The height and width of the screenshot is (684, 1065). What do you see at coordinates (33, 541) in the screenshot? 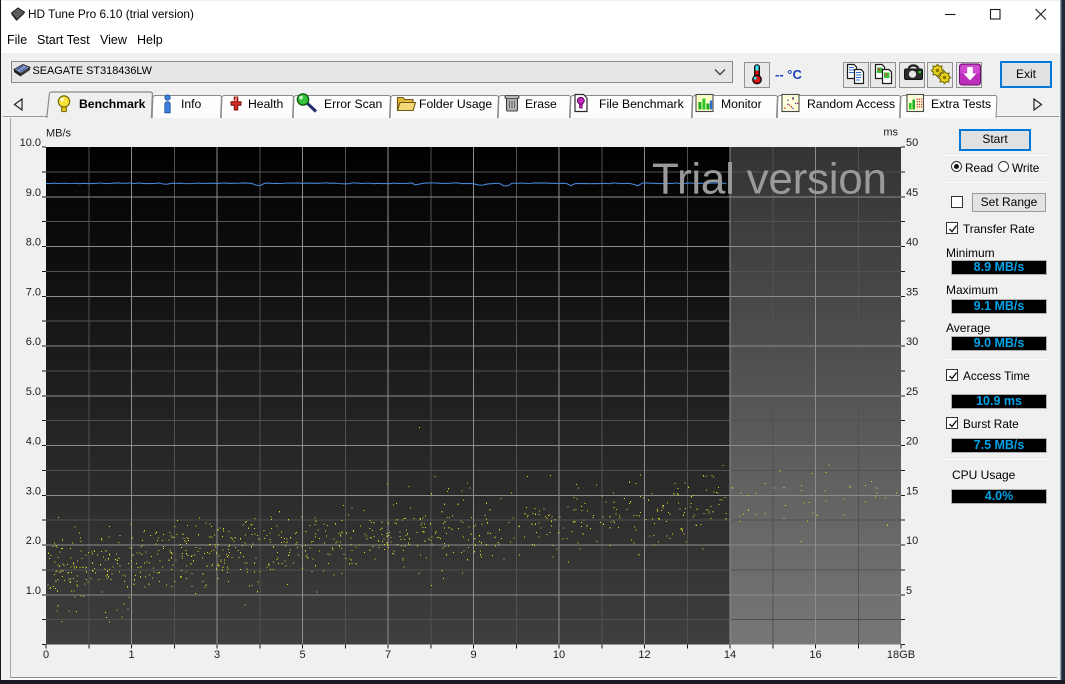
I see `svg-text: 2.0` at bounding box center [33, 541].